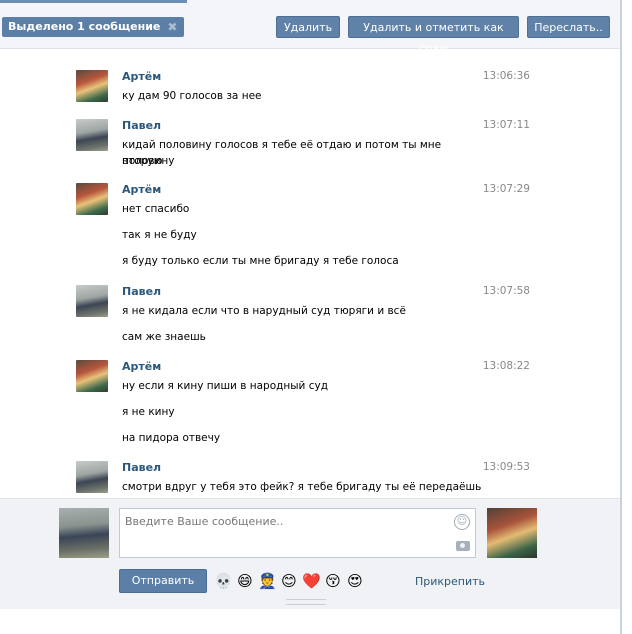  What do you see at coordinates (84, 26) in the screenshot?
I see `selection-label: Выделено 1 сообщение` at bounding box center [84, 26].